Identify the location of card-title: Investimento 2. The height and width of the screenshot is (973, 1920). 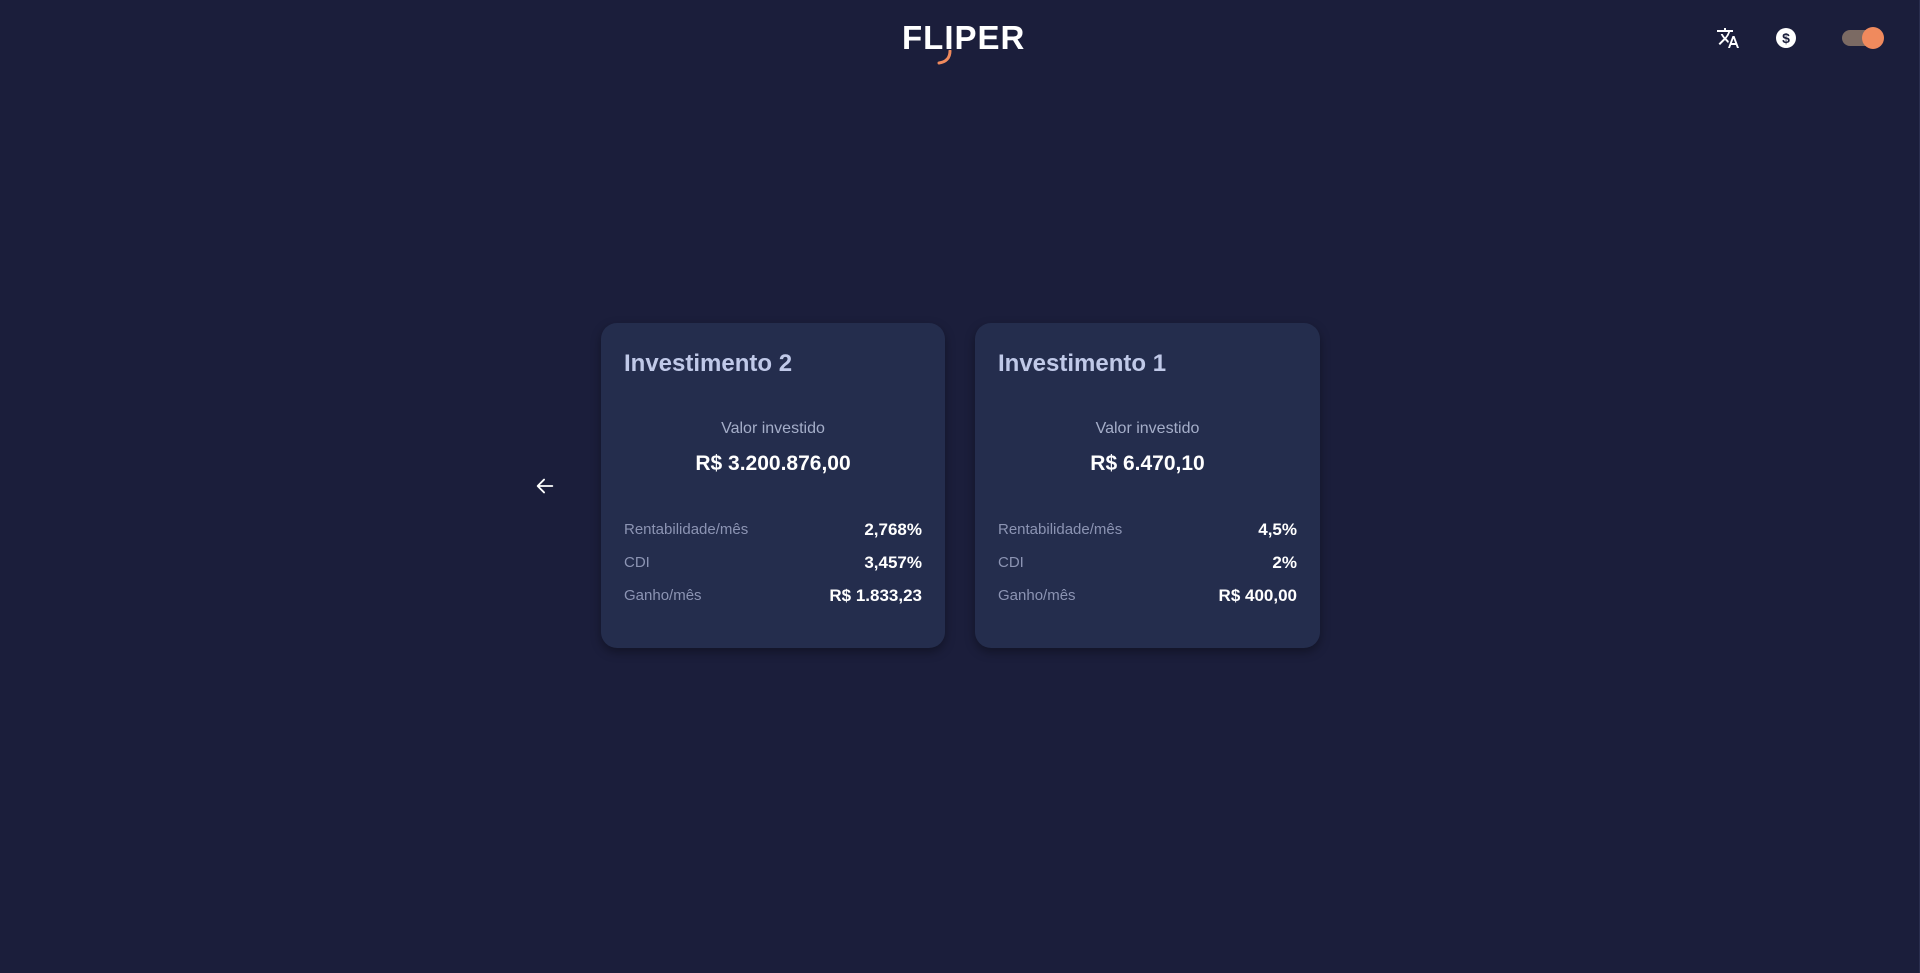
(708, 363).